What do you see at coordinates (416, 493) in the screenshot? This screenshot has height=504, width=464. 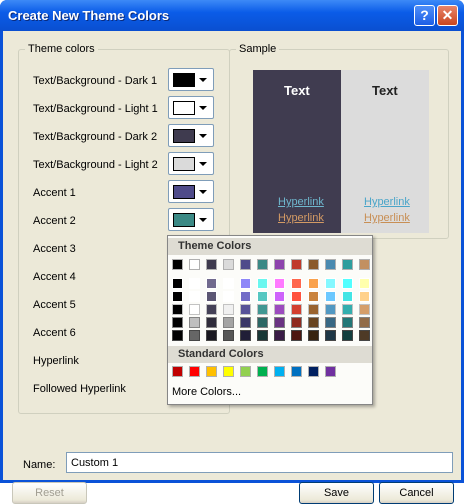 I see `cancel-button: Cancel` at bounding box center [416, 493].